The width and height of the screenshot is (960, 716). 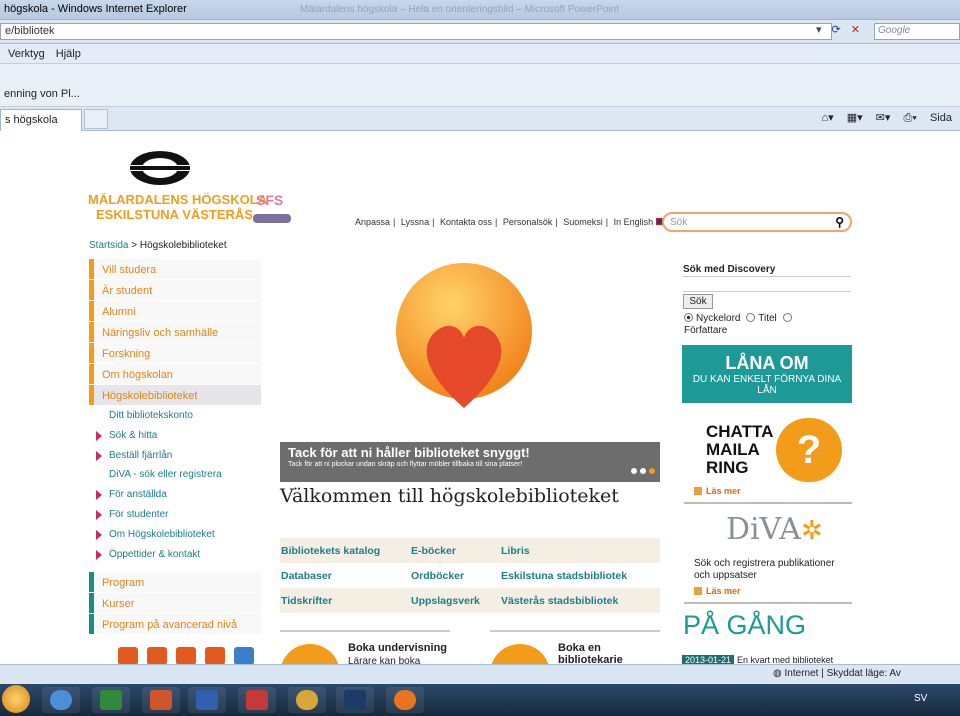 I want to click on university-logo-icon, so click(x=160, y=168).